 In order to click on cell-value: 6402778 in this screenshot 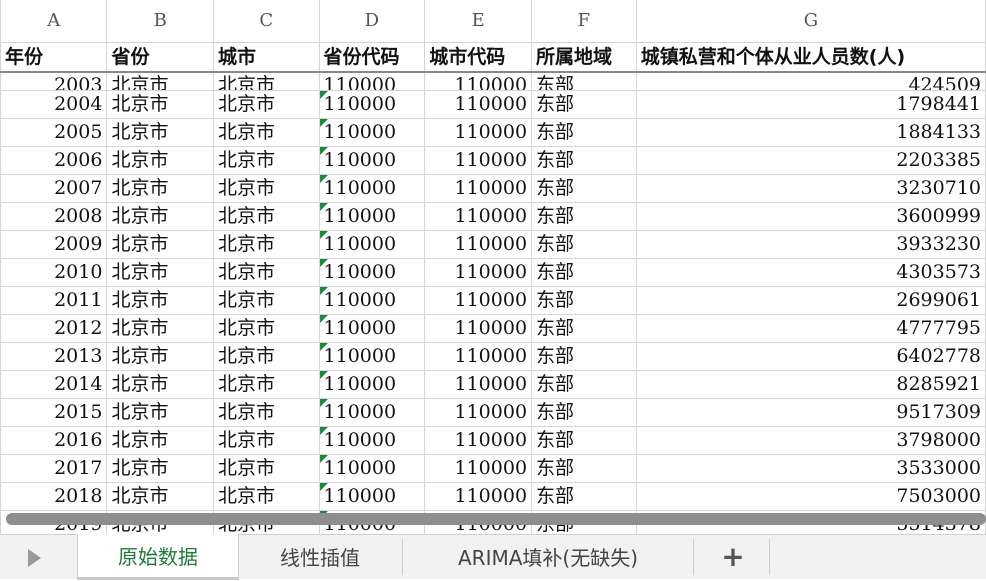, I will do `click(810, 356)`.